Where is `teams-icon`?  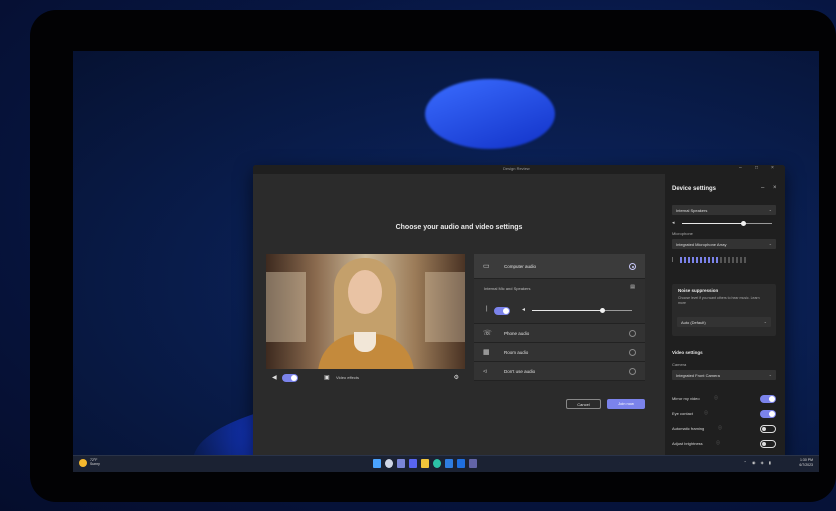 teams-icon is located at coordinates (473, 463).